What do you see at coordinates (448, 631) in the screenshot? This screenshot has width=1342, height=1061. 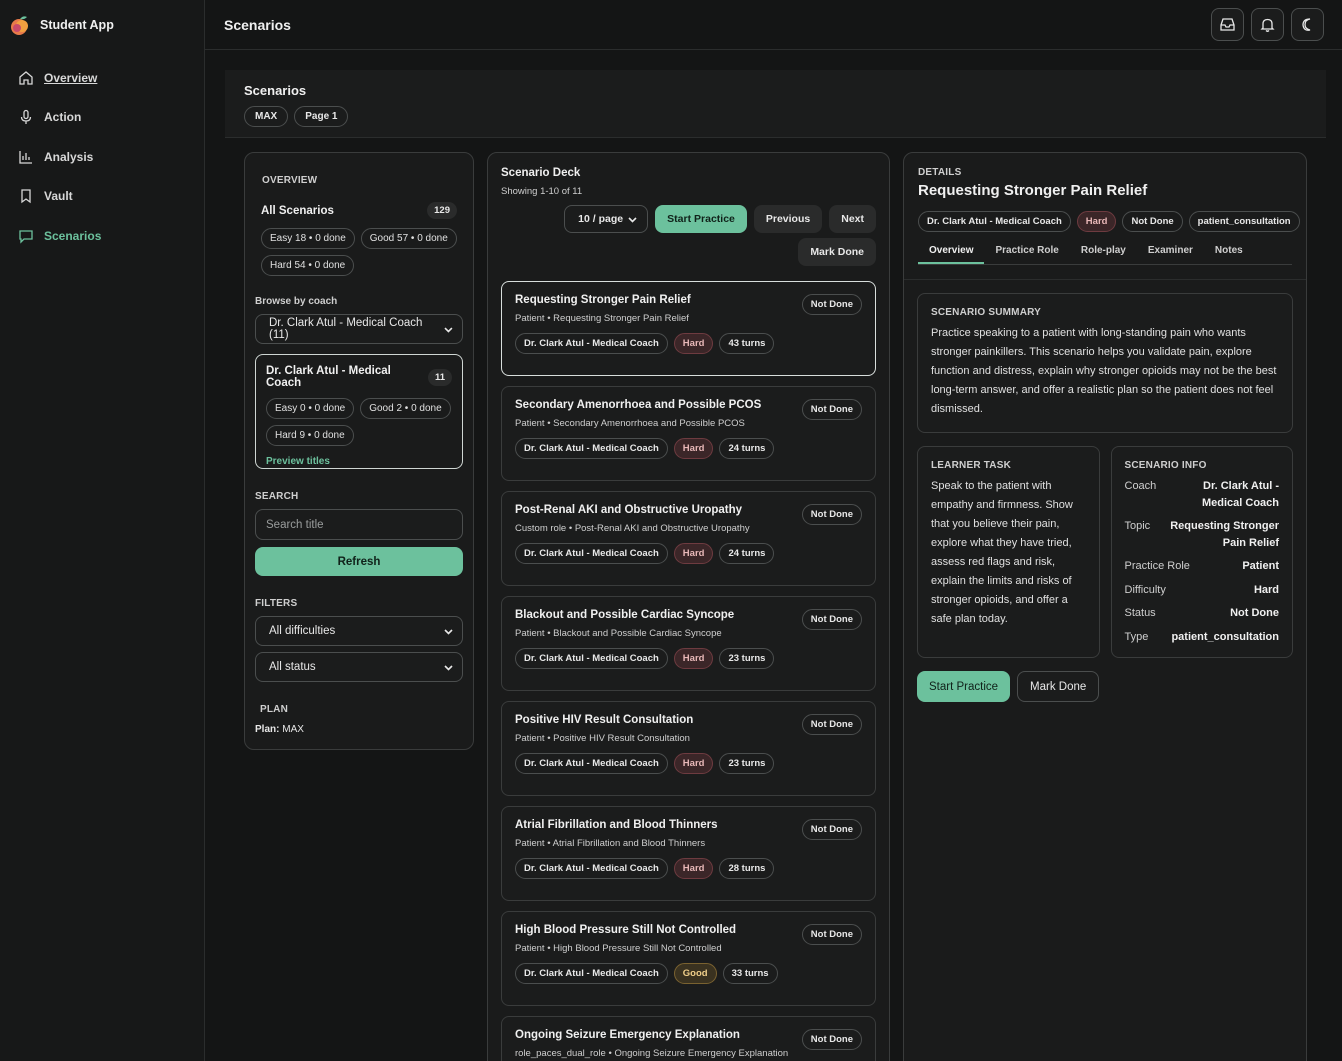 I see `chevron-down-icon` at bounding box center [448, 631].